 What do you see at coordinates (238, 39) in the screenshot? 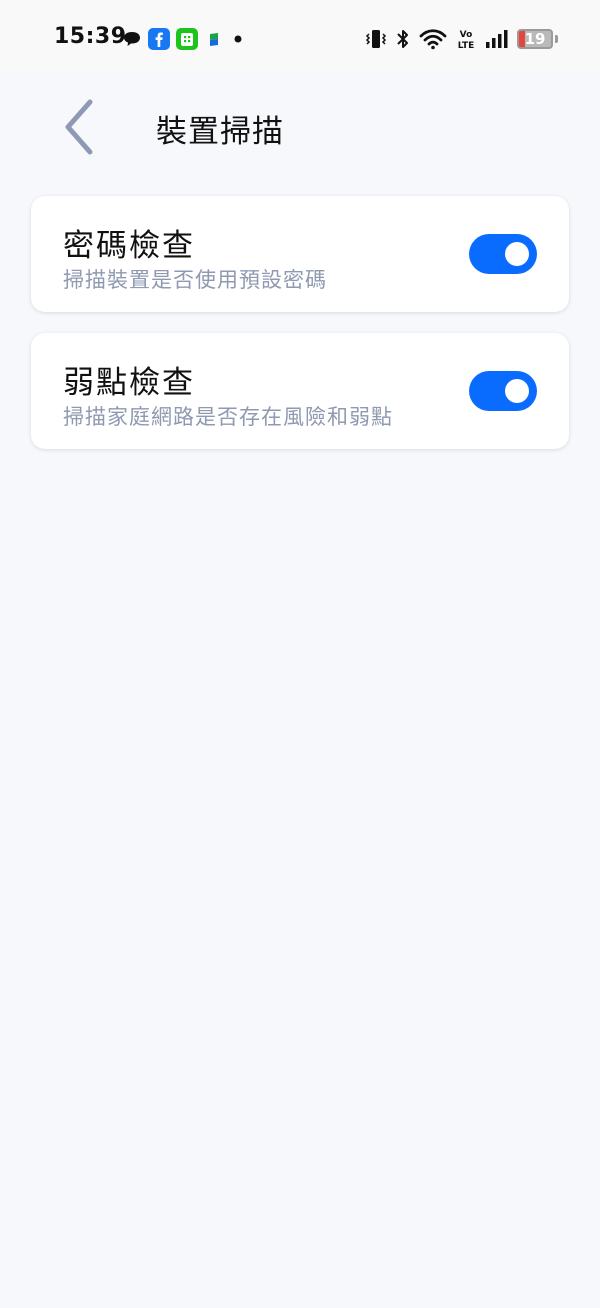
I see `more-dot-icon` at bounding box center [238, 39].